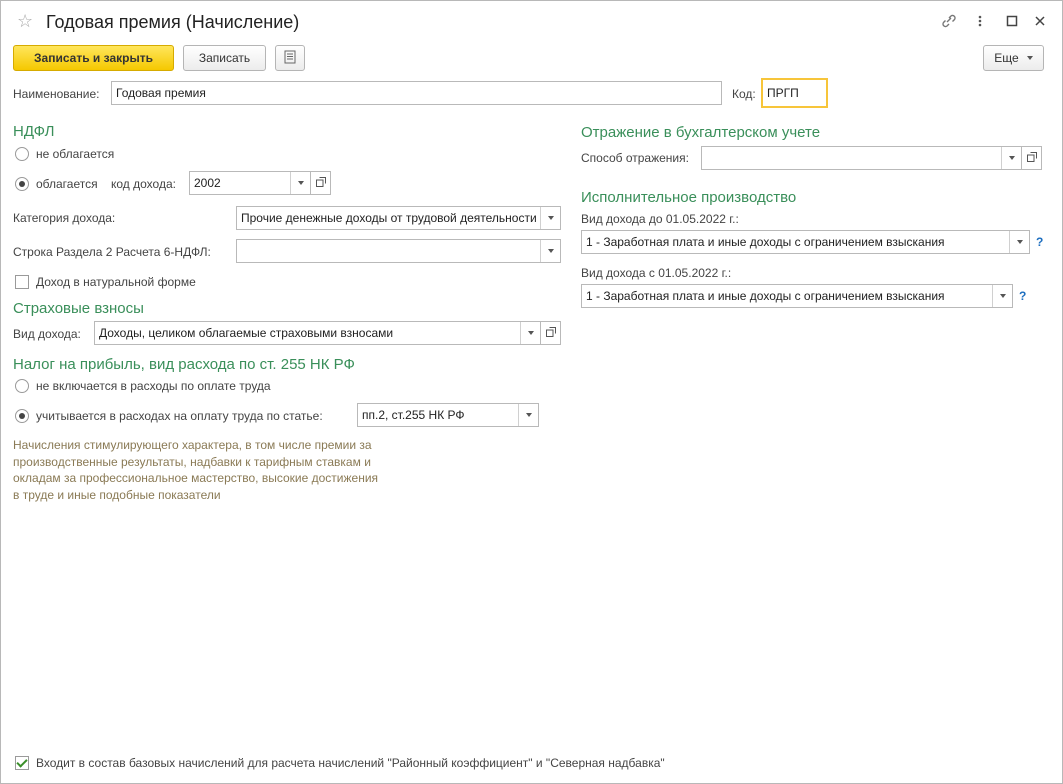  What do you see at coordinates (22, 763) in the screenshot?
I see `base-accrual-checkbox` at bounding box center [22, 763].